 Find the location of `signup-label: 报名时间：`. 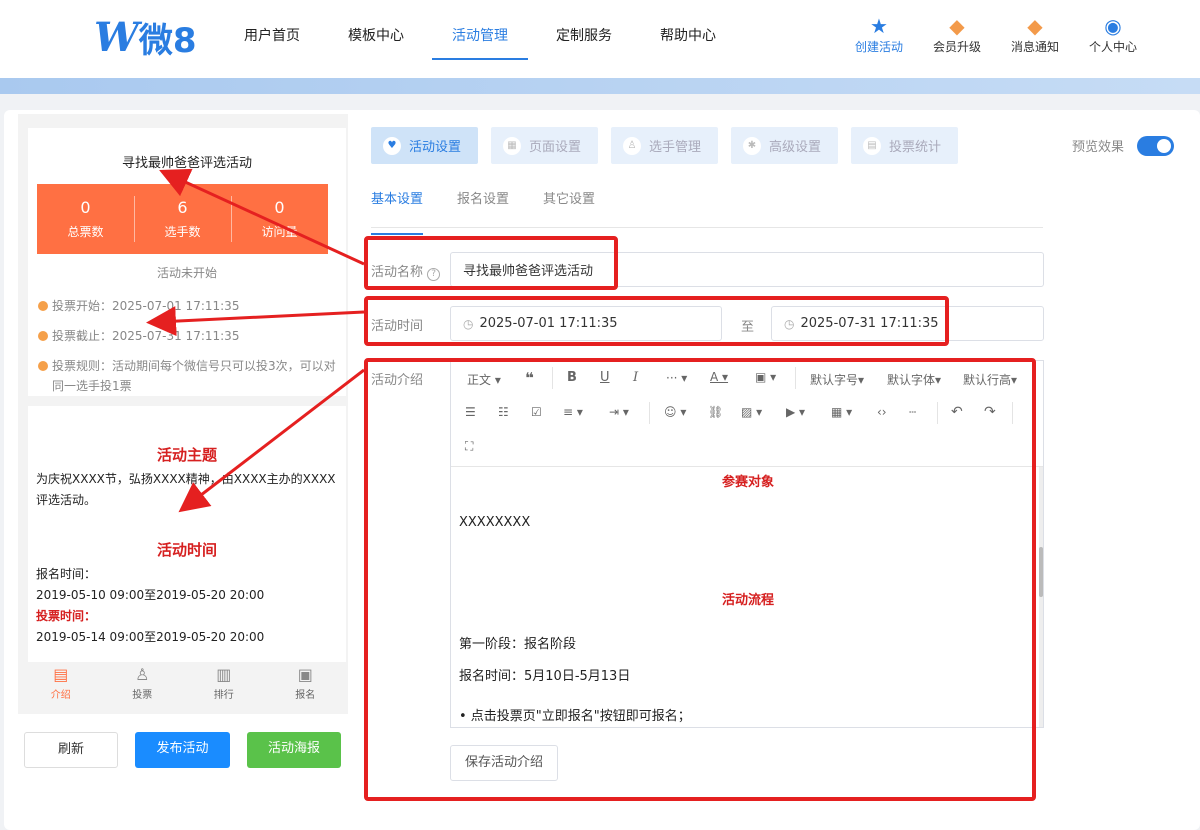

signup-label: 报名时间： is located at coordinates (66, 574).